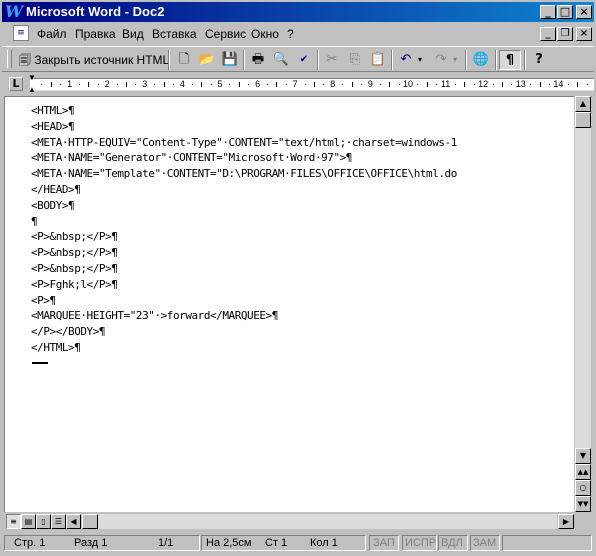  What do you see at coordinates (378, 60) in the screenshot?
I see `paste-icon: 📋` at bounding box center [378, 60].